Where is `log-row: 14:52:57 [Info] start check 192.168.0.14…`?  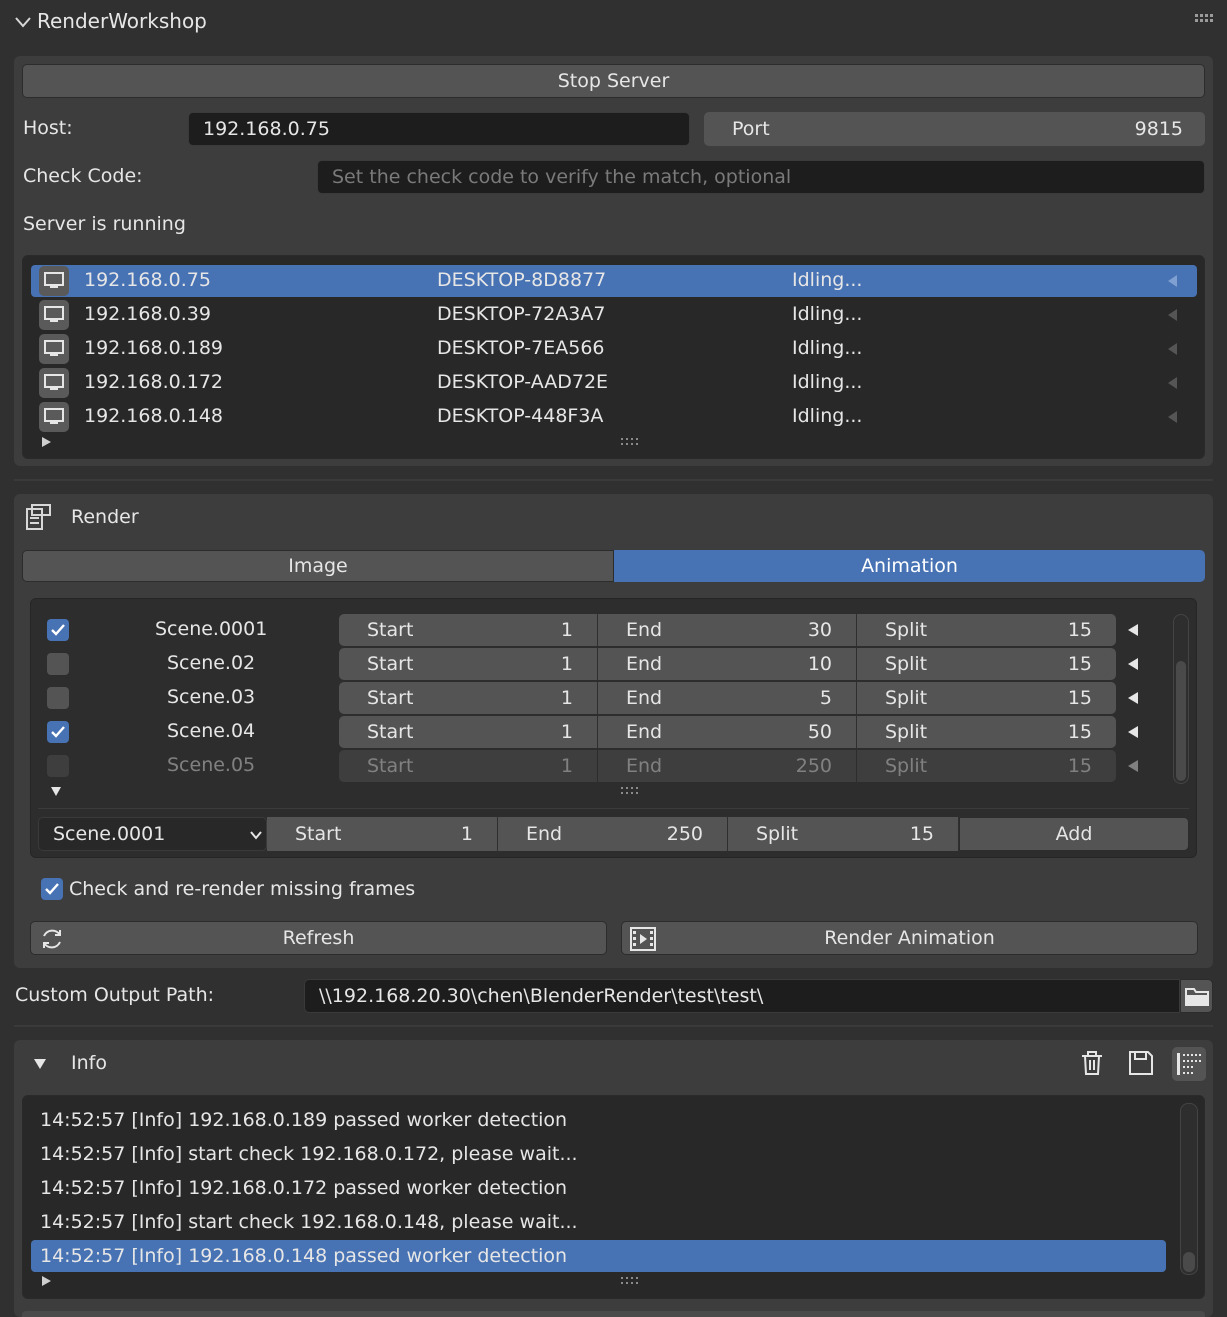
log-row: 14:52:57 [Info] start check 192.168.0.14… is located at coordinates (598, 1222).